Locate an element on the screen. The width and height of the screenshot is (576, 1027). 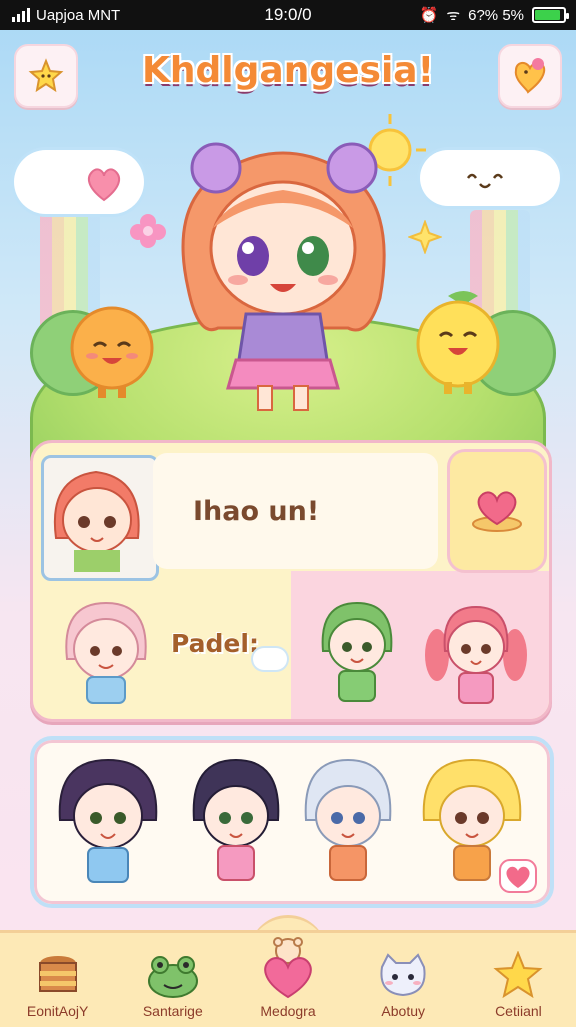
tab-label: EonitAojY is located at coordinates (57, 1011).